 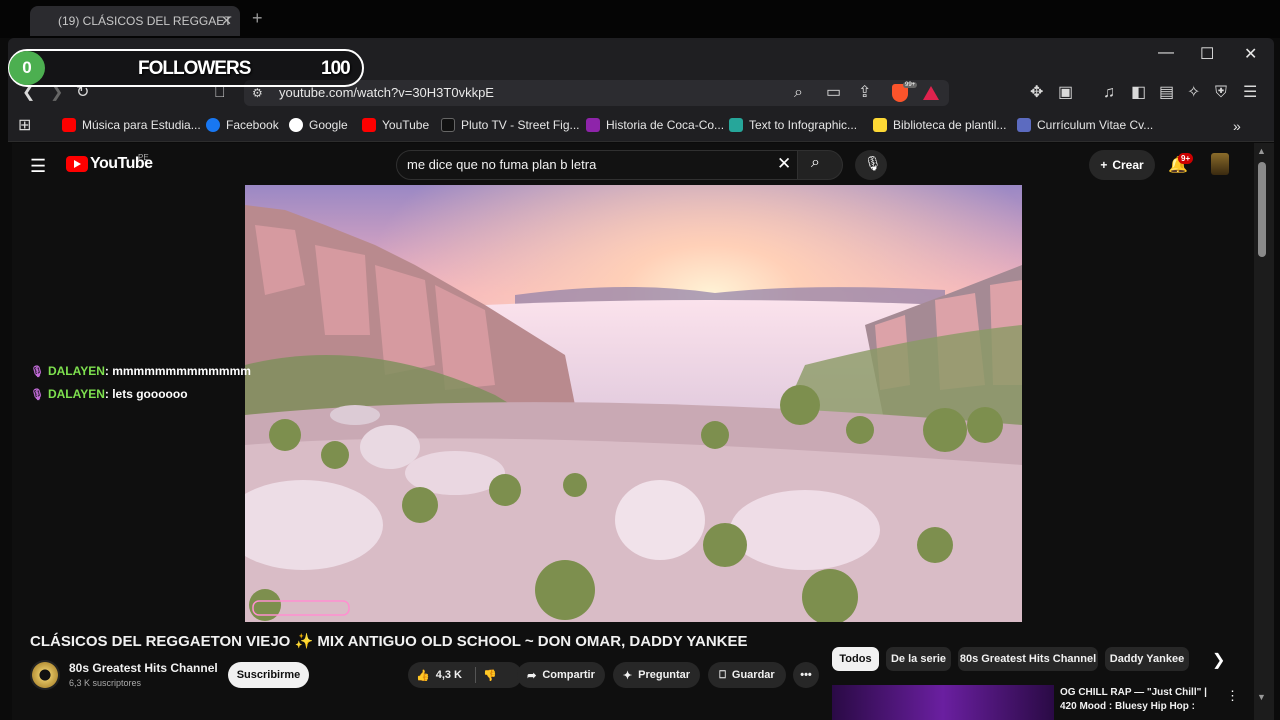 What do you see at coordinates (27, 68) in the screenshot?
I see `followers-count: 0` at bounding box center [27, 68].